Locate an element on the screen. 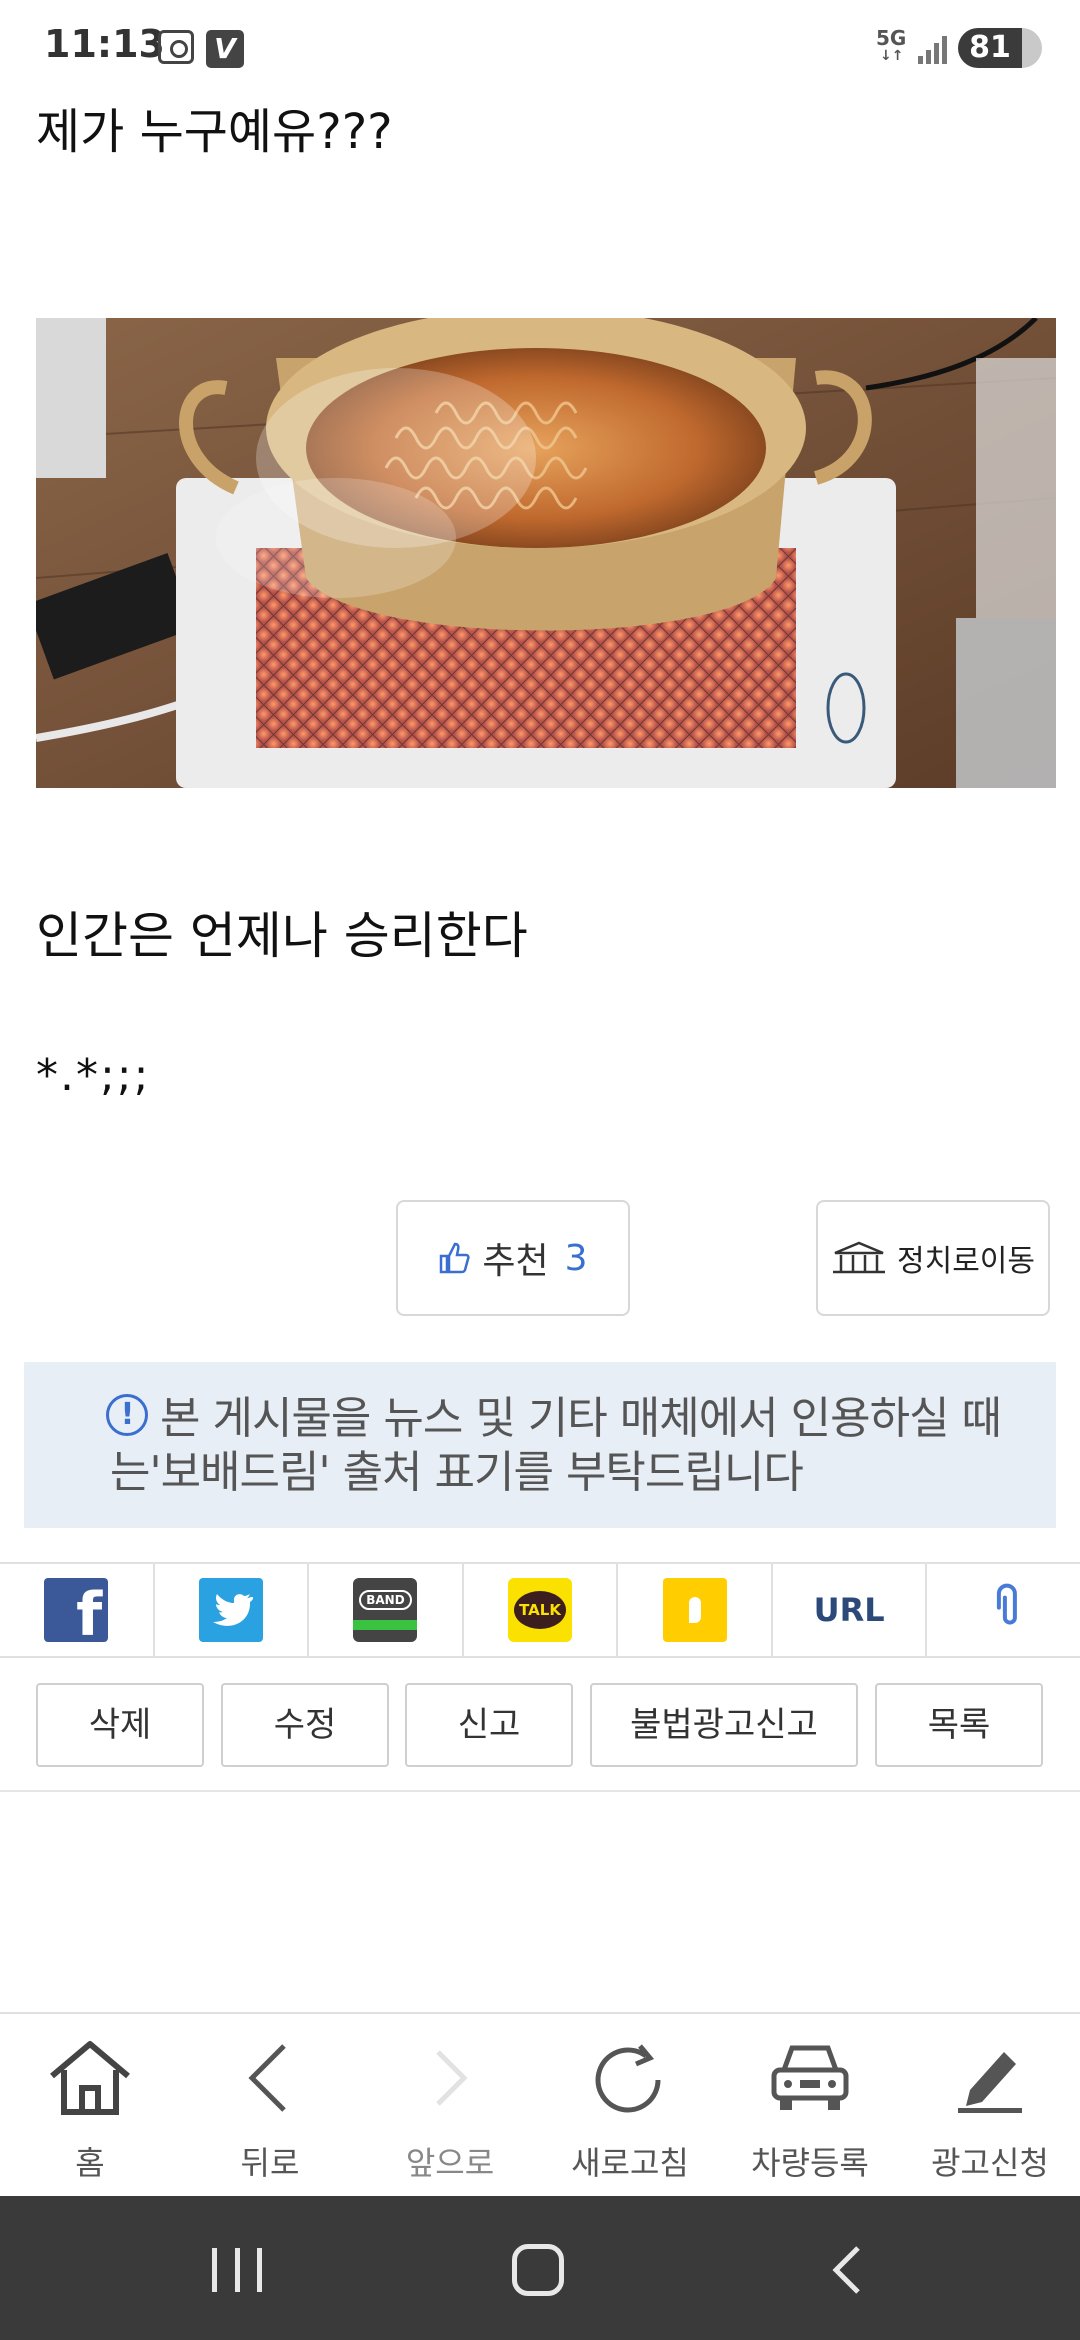 Image resolution: width=1080 pixels, height=2340 pixels. nav-ad-request: 광고신청 is located at coordinates (990, 2106).